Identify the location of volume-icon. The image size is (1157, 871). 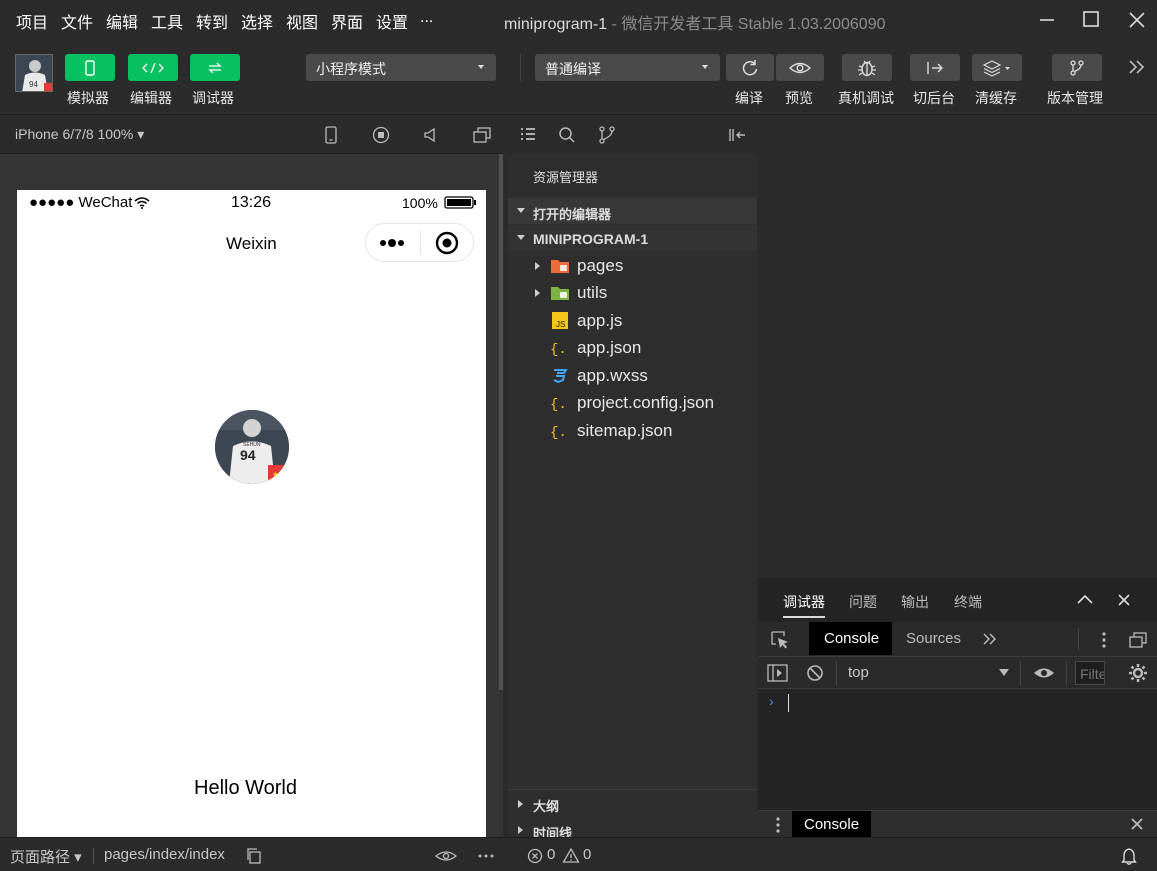
(431, 135).